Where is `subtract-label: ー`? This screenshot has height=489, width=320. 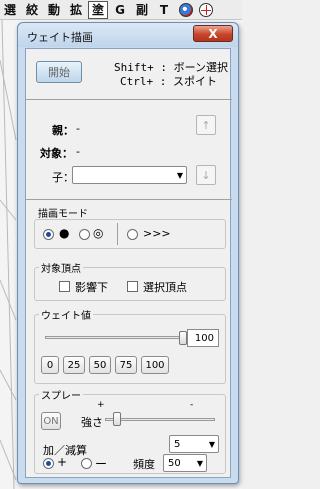
subtract-label: ー is located at coordinates (101, 464).